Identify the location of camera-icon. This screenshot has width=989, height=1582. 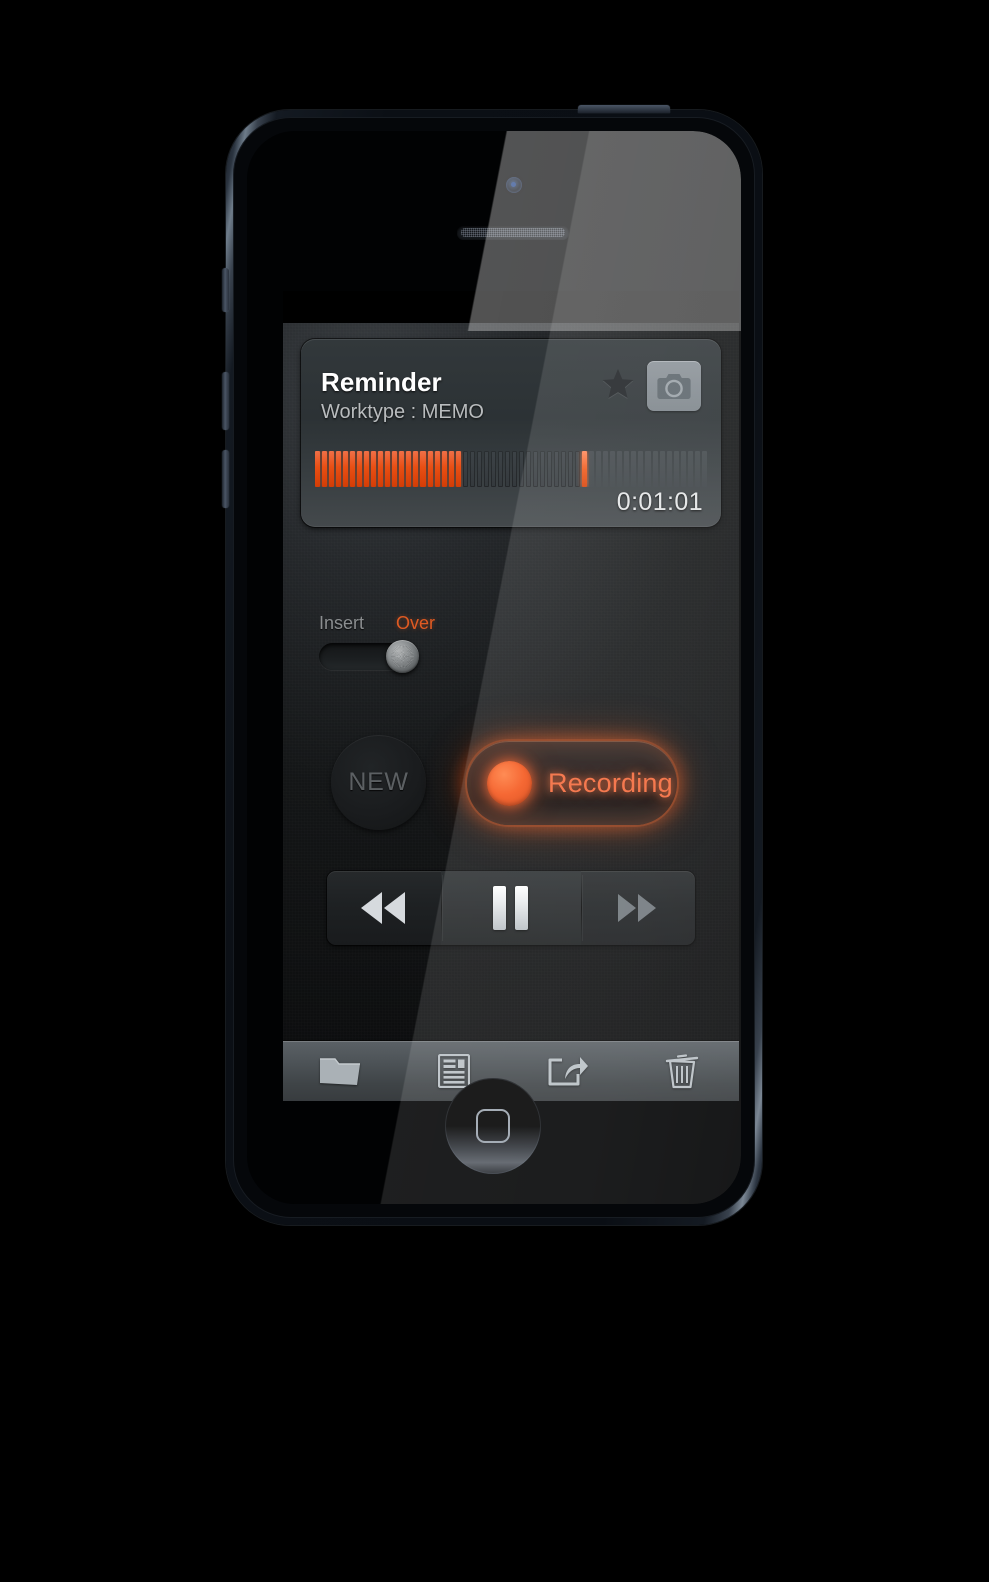
(674, 386).